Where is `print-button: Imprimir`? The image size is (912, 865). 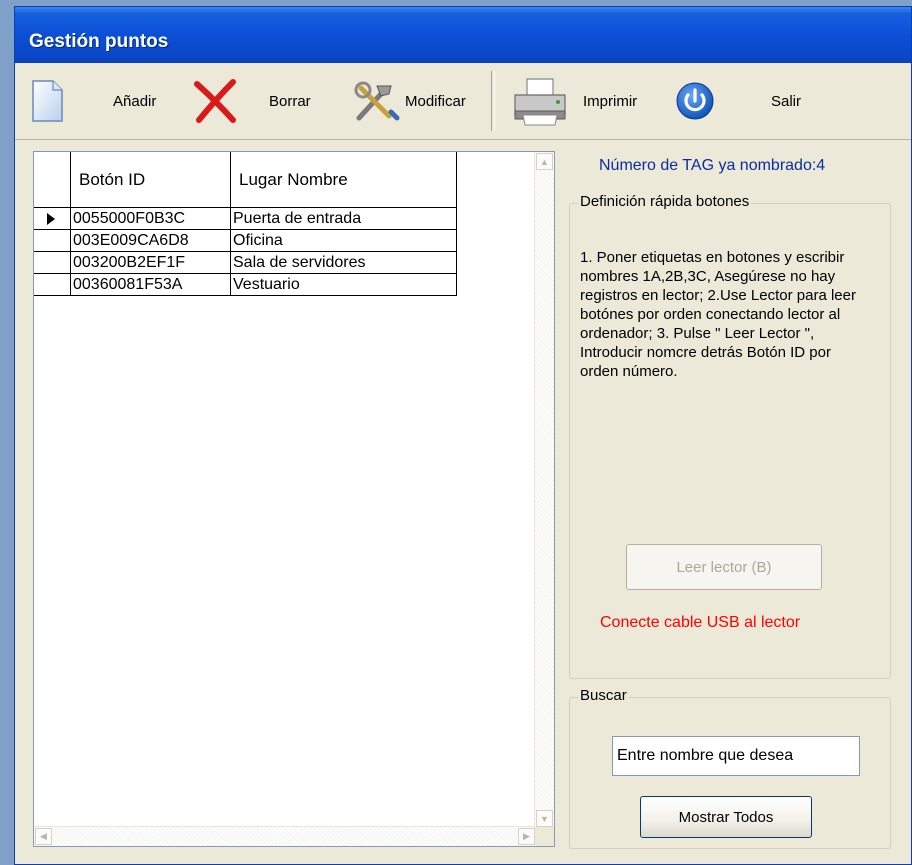 print-button: Imprimir is located at coordinates (574, 101).